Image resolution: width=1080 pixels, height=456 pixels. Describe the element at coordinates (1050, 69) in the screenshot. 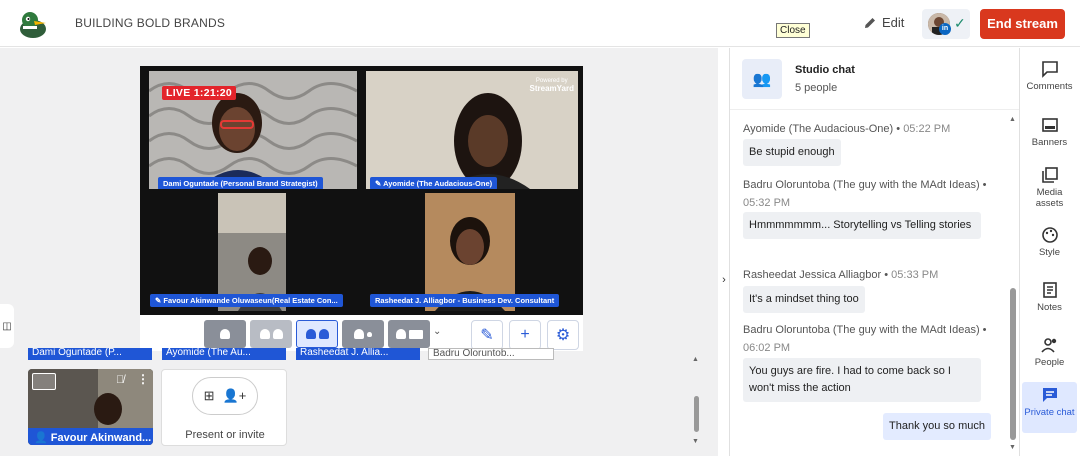

I see `comment-icon` at that location.